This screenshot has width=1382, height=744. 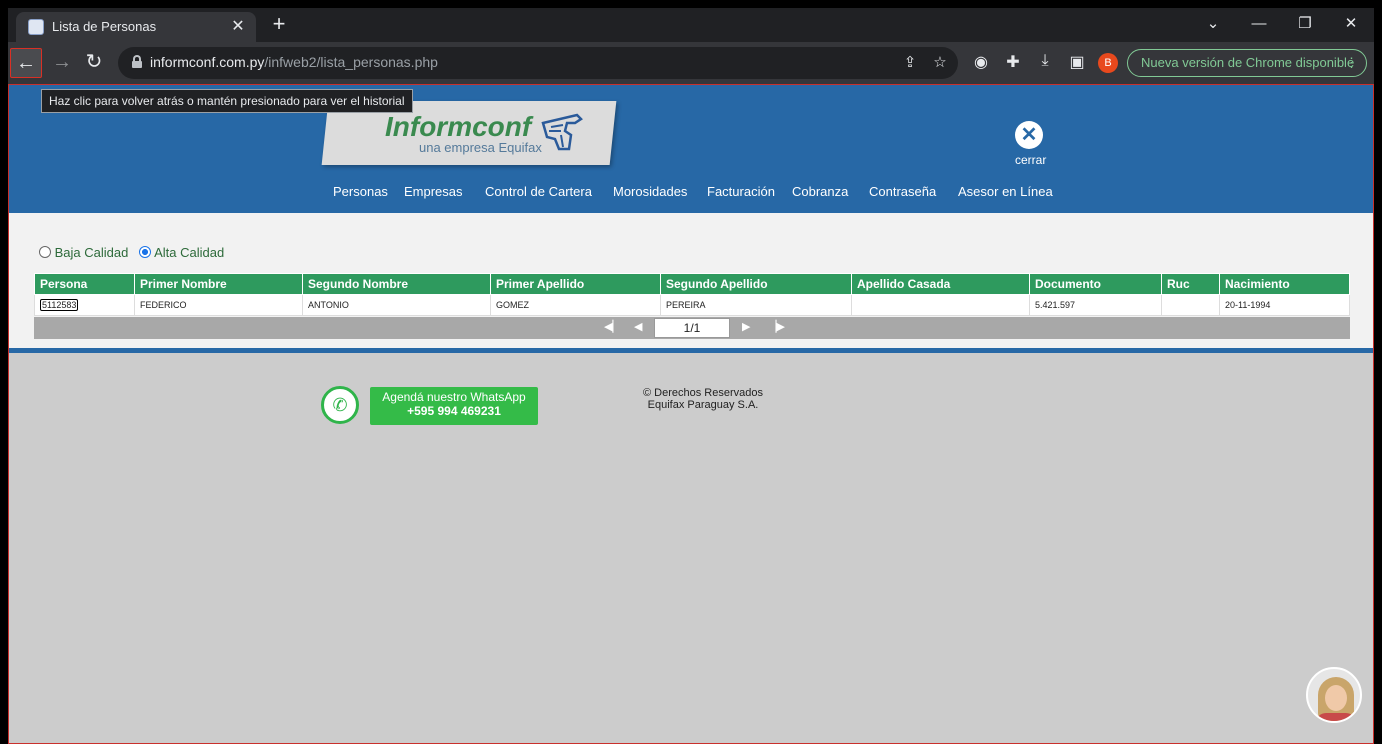 What do you see at coordinates (940, 62) in the screenshot?
I see `bookmark-star-icon: ☆` at bounding box center [940, 62].